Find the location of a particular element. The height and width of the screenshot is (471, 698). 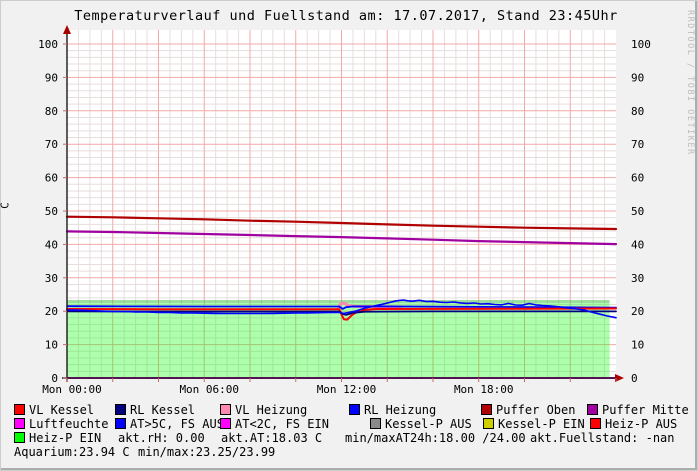

legend-label: Kessel-P AUS is located at coordinates (428, 424).